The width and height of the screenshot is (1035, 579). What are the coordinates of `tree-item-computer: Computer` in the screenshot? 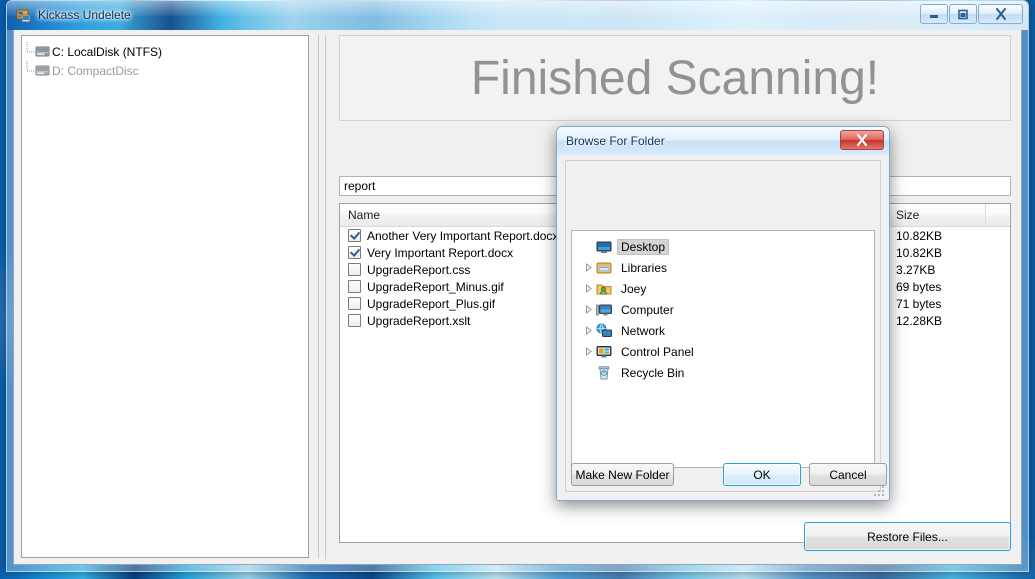 It's located at (723, 309).